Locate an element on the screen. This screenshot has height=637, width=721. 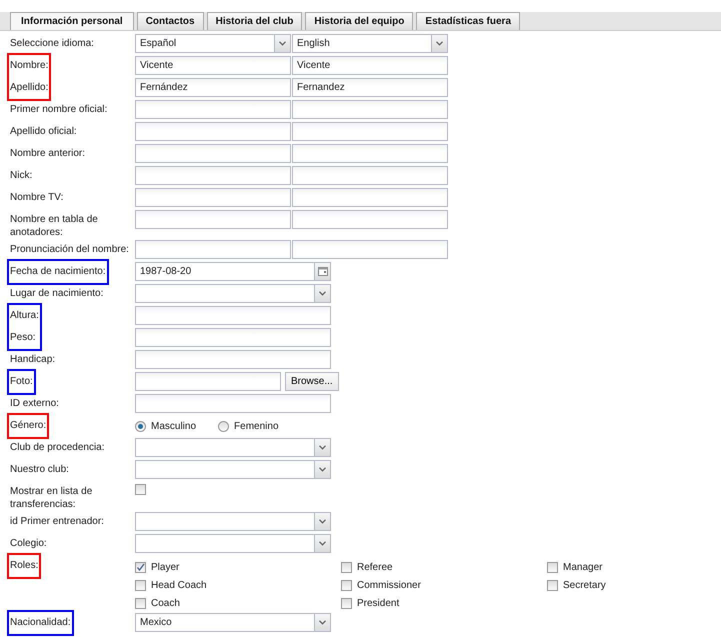
field-label: Pronunciación del nombre: is located at coordinates (70, 249).